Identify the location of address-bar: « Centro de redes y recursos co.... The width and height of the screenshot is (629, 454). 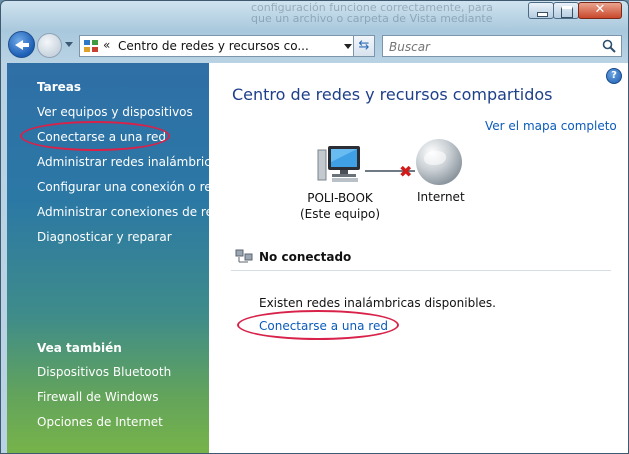
(225, 46).